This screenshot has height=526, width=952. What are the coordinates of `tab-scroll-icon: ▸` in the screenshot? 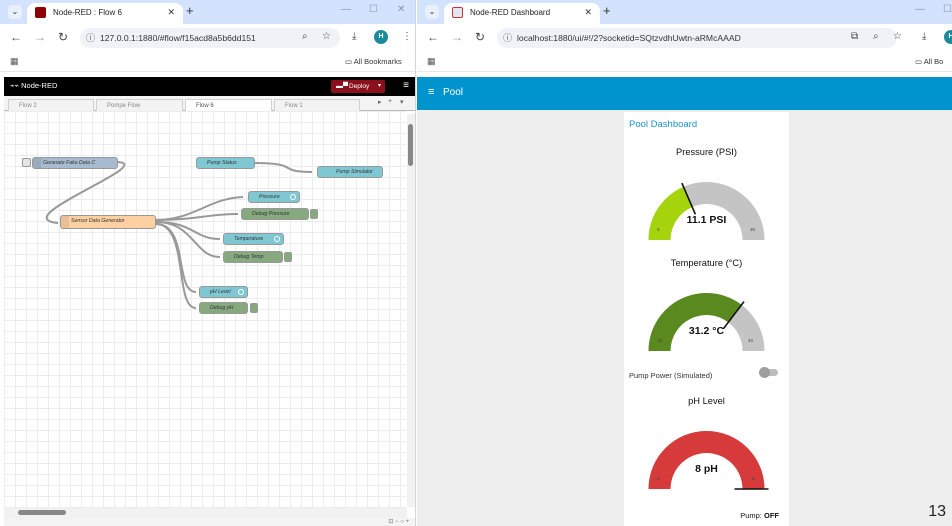 It's located at (380, 102).